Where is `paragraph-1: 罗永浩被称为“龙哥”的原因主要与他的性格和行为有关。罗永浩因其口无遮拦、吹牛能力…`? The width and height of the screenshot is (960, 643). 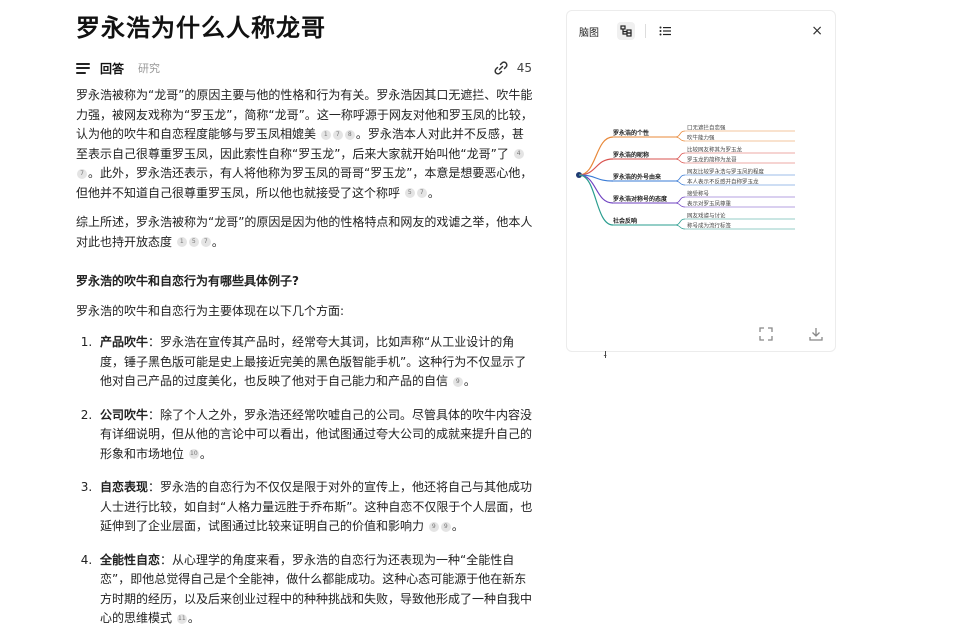 paragraph-1: 罗永浩被称为“龙哥”的原因主要与他的性格和行为有关。罗永浩因其口无遮拦、吹牛能力… is located at coordinates (304, 144).